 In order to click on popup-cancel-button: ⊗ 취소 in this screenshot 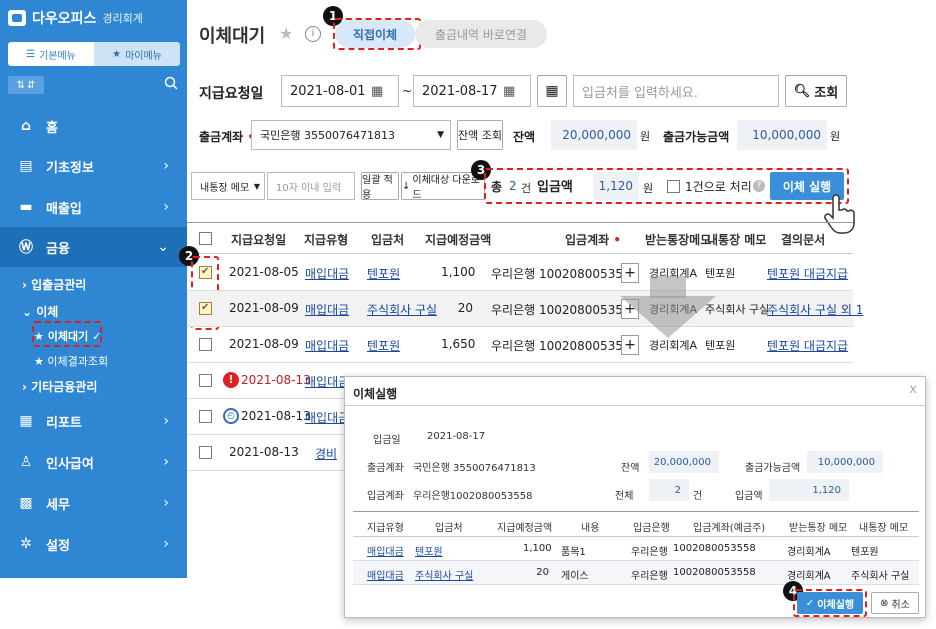, I will do `click(895, 603)`.